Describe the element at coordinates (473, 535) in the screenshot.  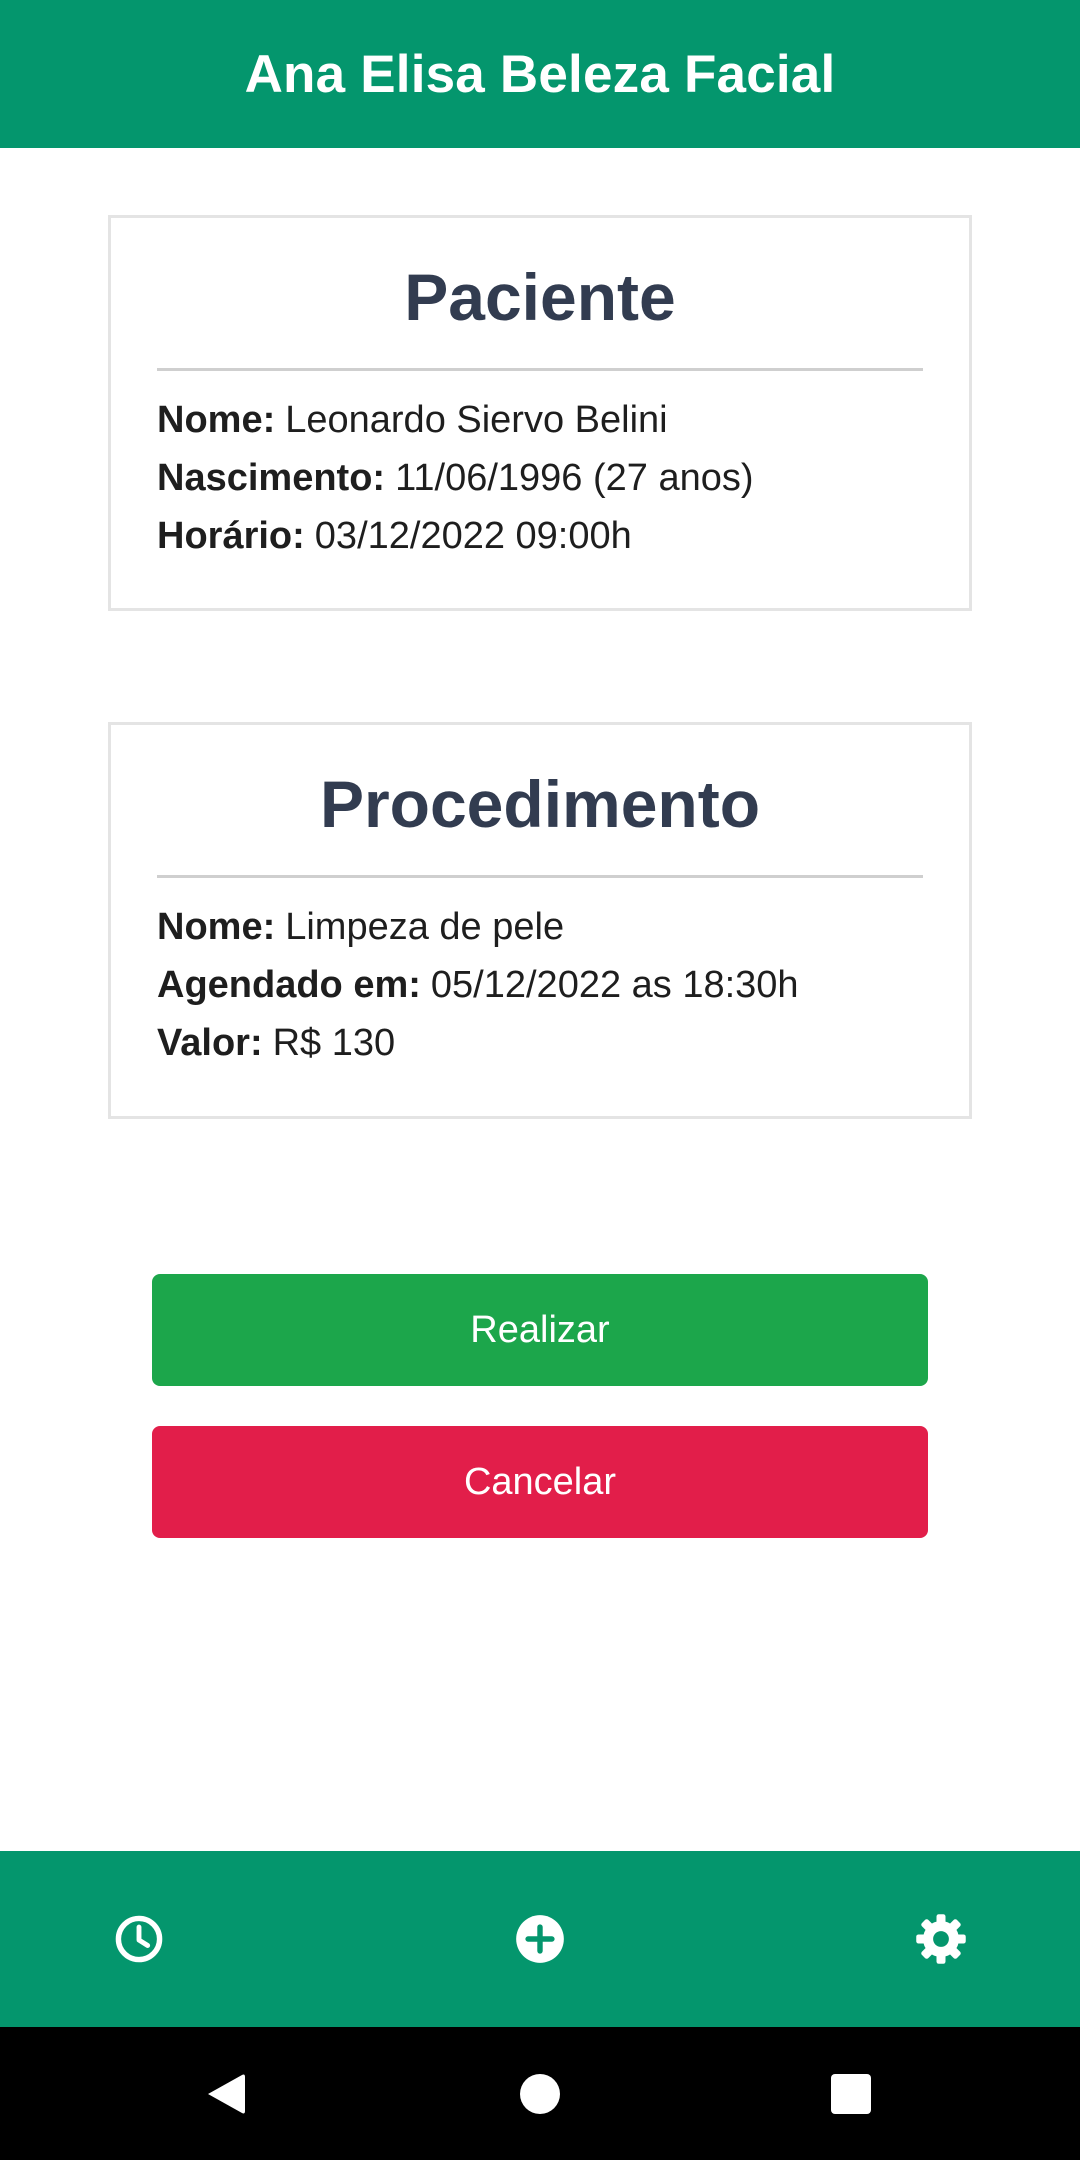
I see `patient-time-value: 03/12/2022 09:00h` at that location.